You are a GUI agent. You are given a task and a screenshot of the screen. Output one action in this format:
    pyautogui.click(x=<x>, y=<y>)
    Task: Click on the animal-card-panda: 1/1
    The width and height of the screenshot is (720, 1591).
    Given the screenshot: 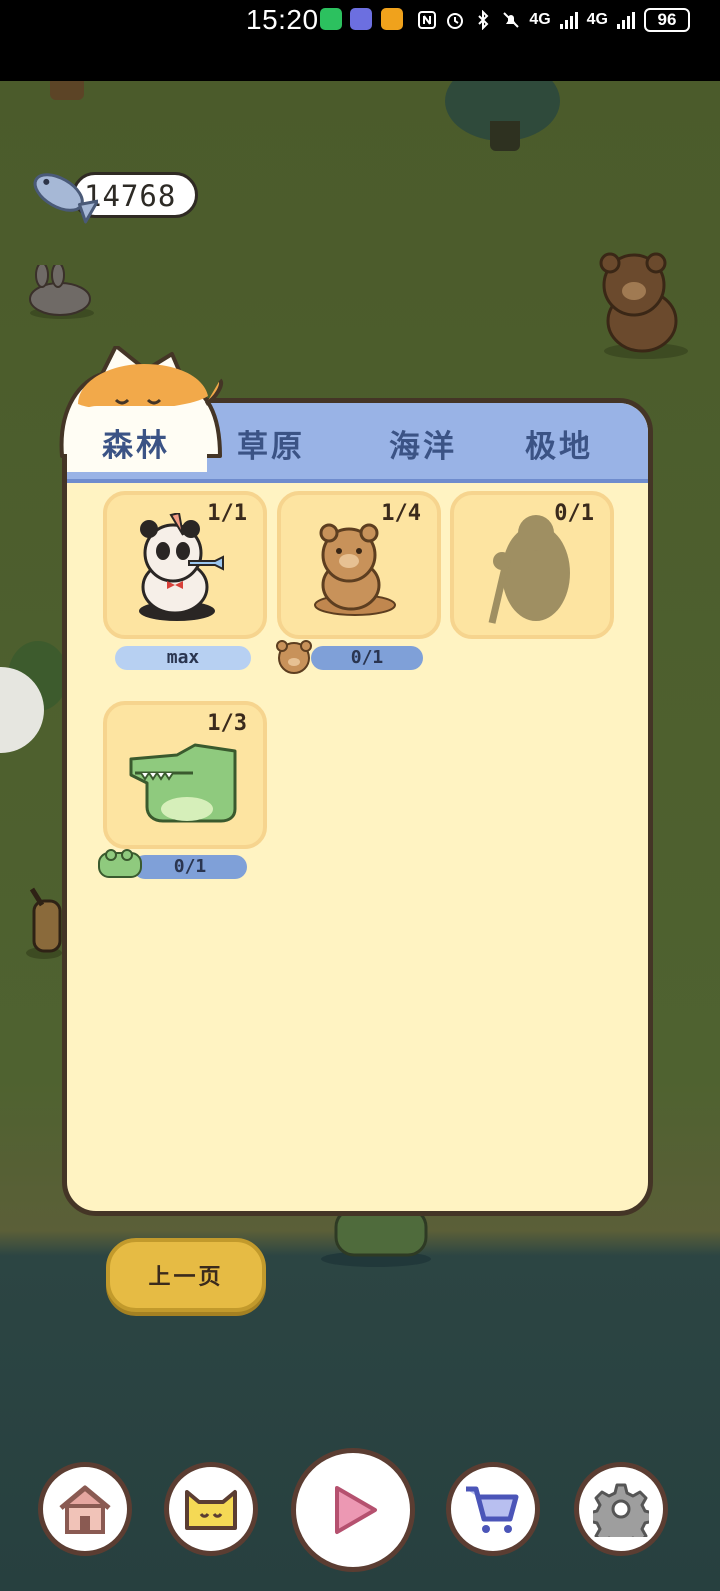 What is the action you would take?
    pyautogui.click(x=185, y=565)
    